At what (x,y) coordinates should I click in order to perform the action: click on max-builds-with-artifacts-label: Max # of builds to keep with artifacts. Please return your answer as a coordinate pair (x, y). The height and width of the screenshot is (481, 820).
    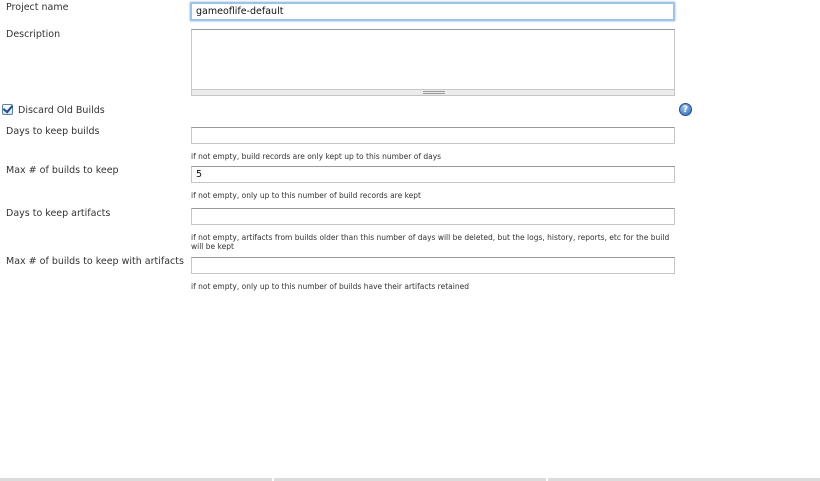
    Looking at the image, I should click on (95, 261).